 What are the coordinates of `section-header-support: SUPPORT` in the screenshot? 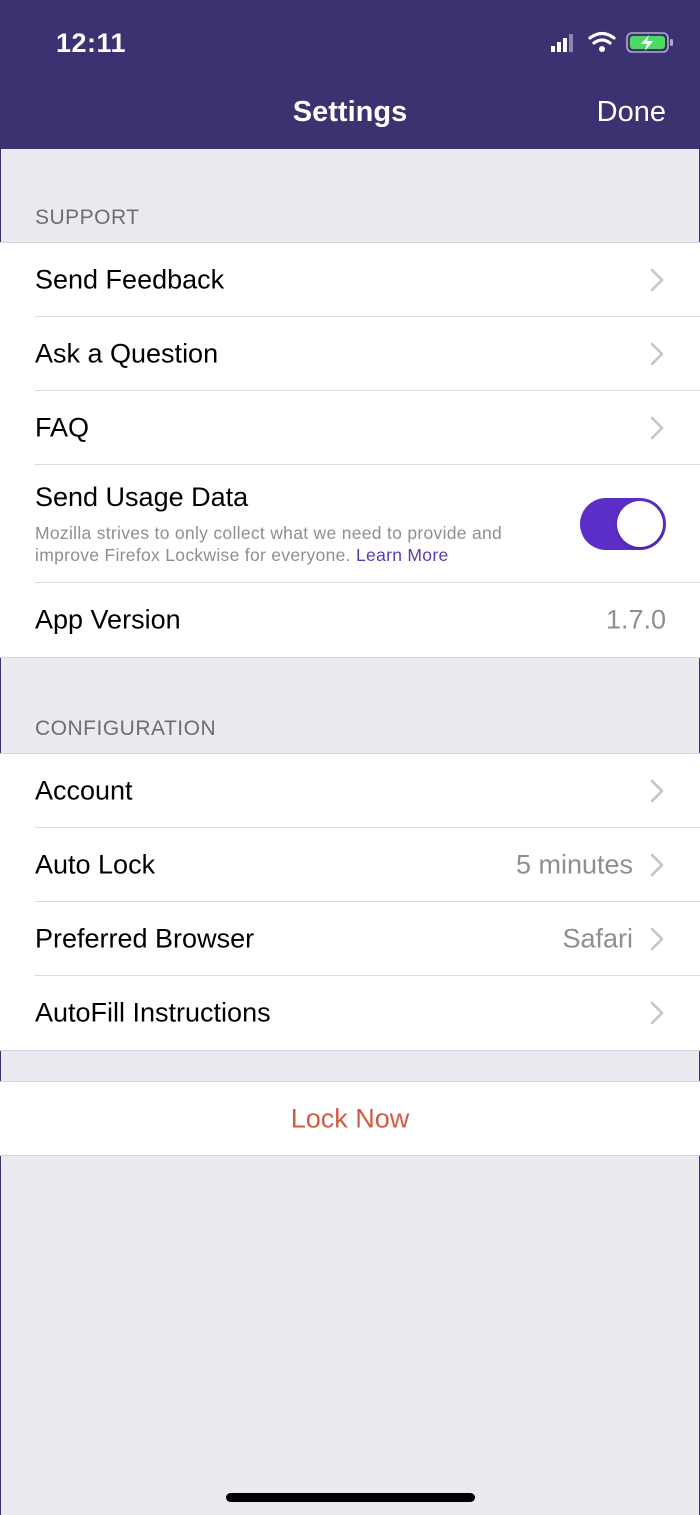 It's located at (87, 217).